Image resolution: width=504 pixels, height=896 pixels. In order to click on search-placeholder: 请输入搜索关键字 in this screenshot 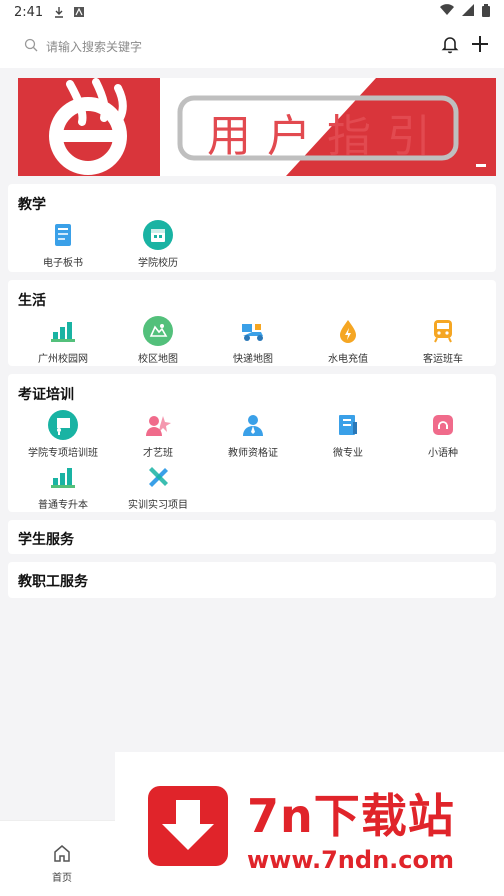, I will do `click(94, 46)`.